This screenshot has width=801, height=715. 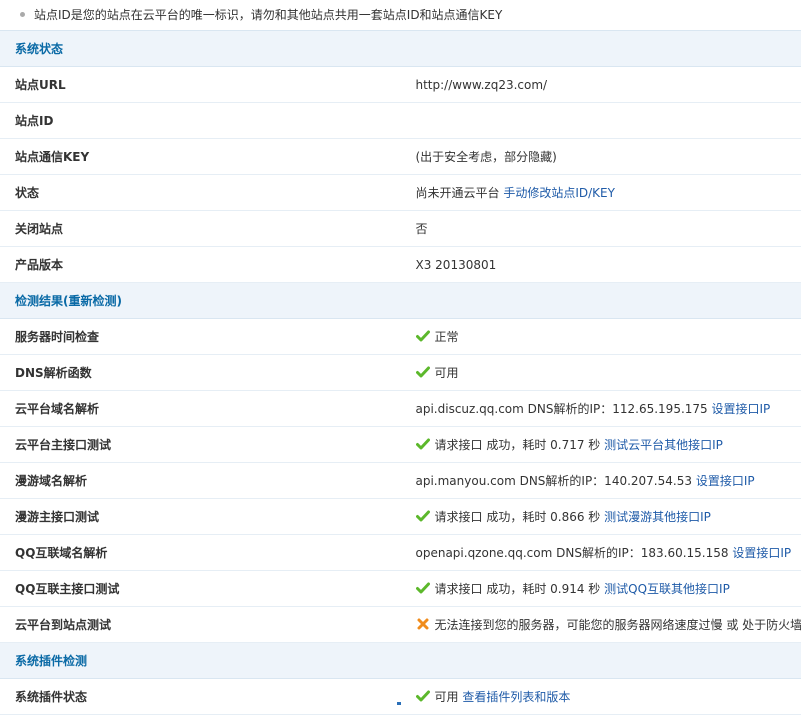 What do you see at coordinates (22, 14) in the screenshot?
I see `bullet-icon` at bounding box center [22, 14].